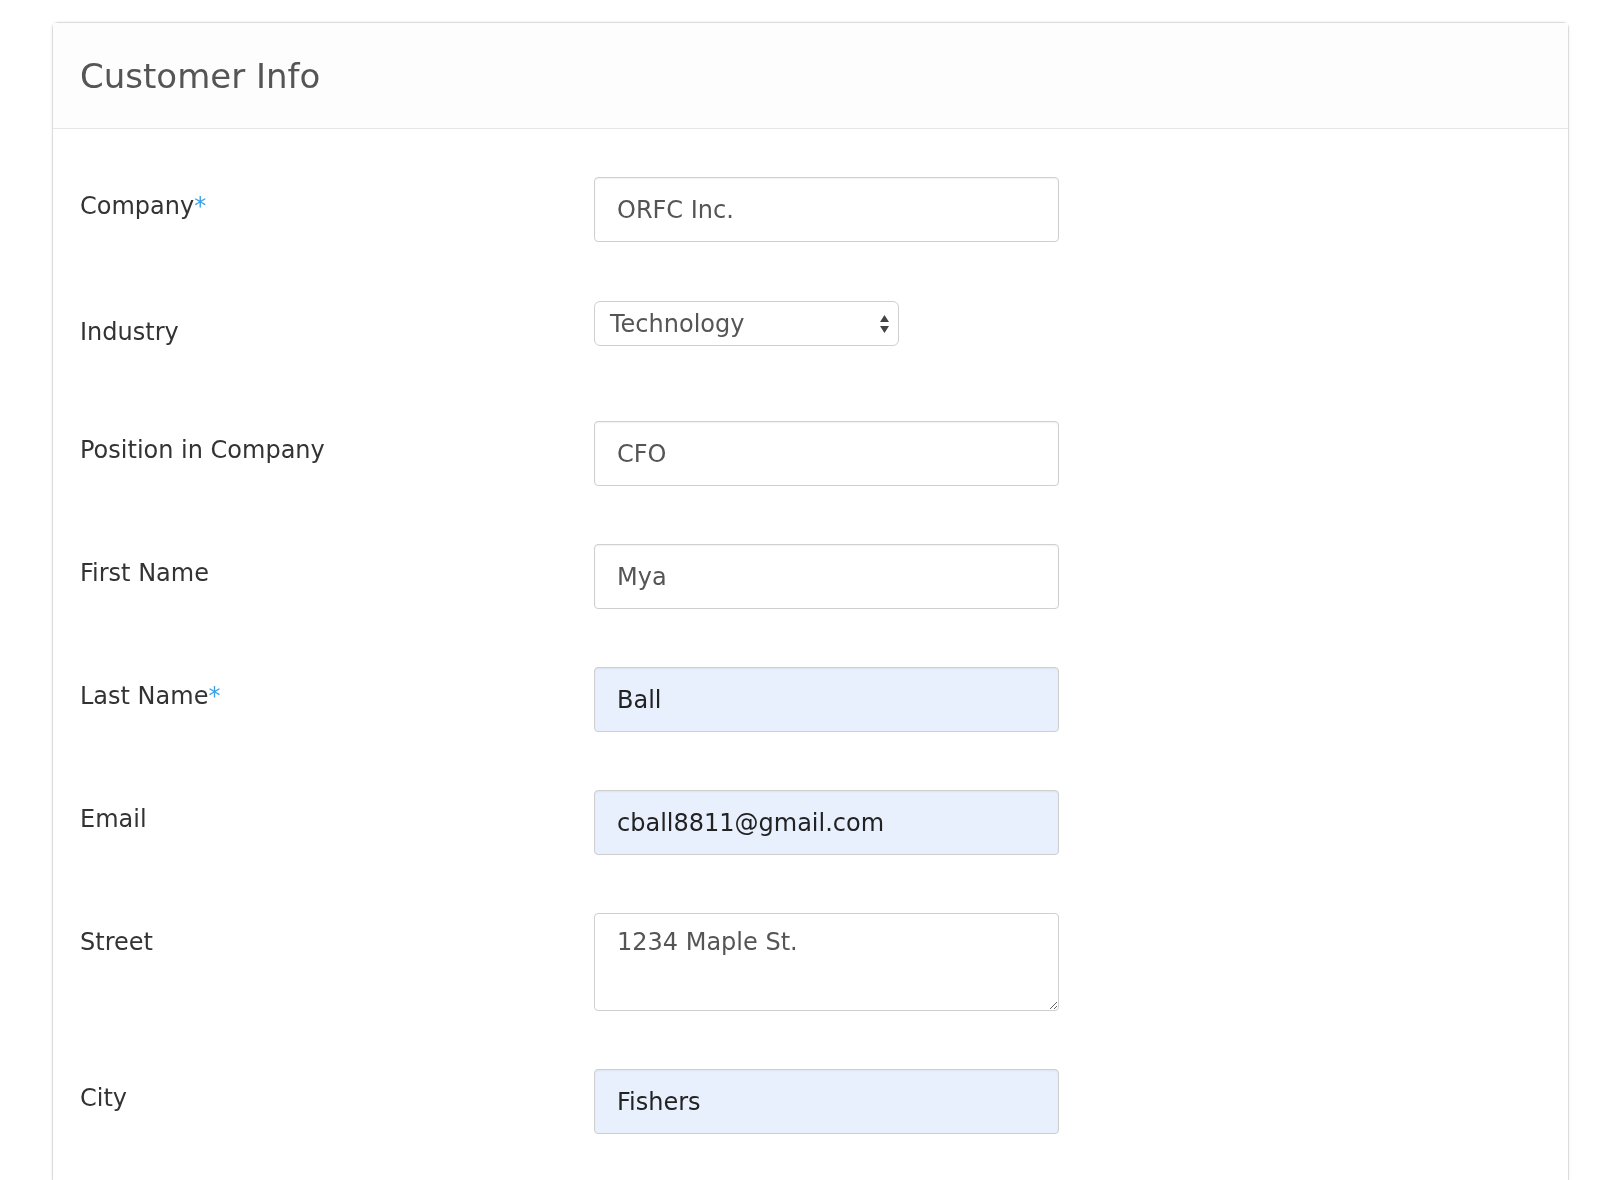 This screenshot has width=1600, height=1180. Describe the element at coordinates (144, 206) in the screenshot. I see `field-label: Company*` at that location.